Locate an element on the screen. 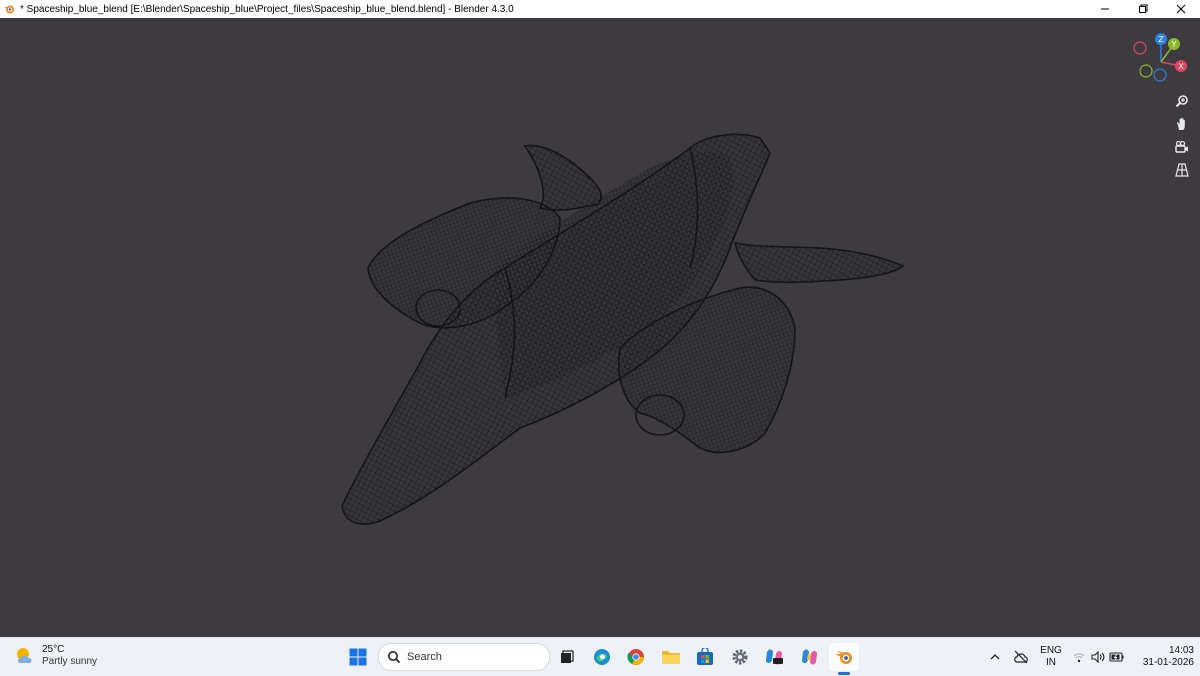 The height and width of the screenshot is (676, 1200). restore-button is located at coordinates (1143, 9).